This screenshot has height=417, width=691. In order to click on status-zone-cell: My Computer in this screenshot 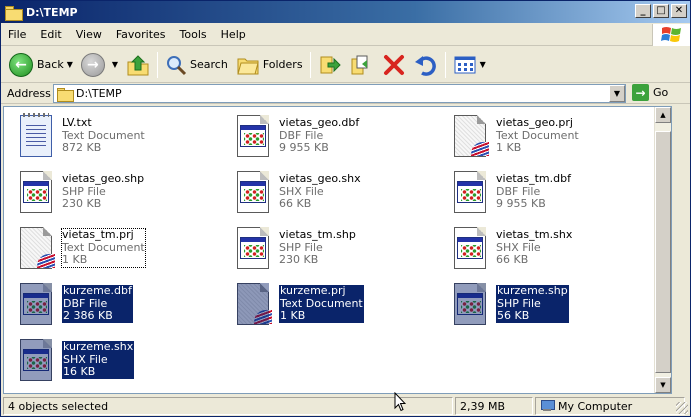, I will do `click(610, 406)`.